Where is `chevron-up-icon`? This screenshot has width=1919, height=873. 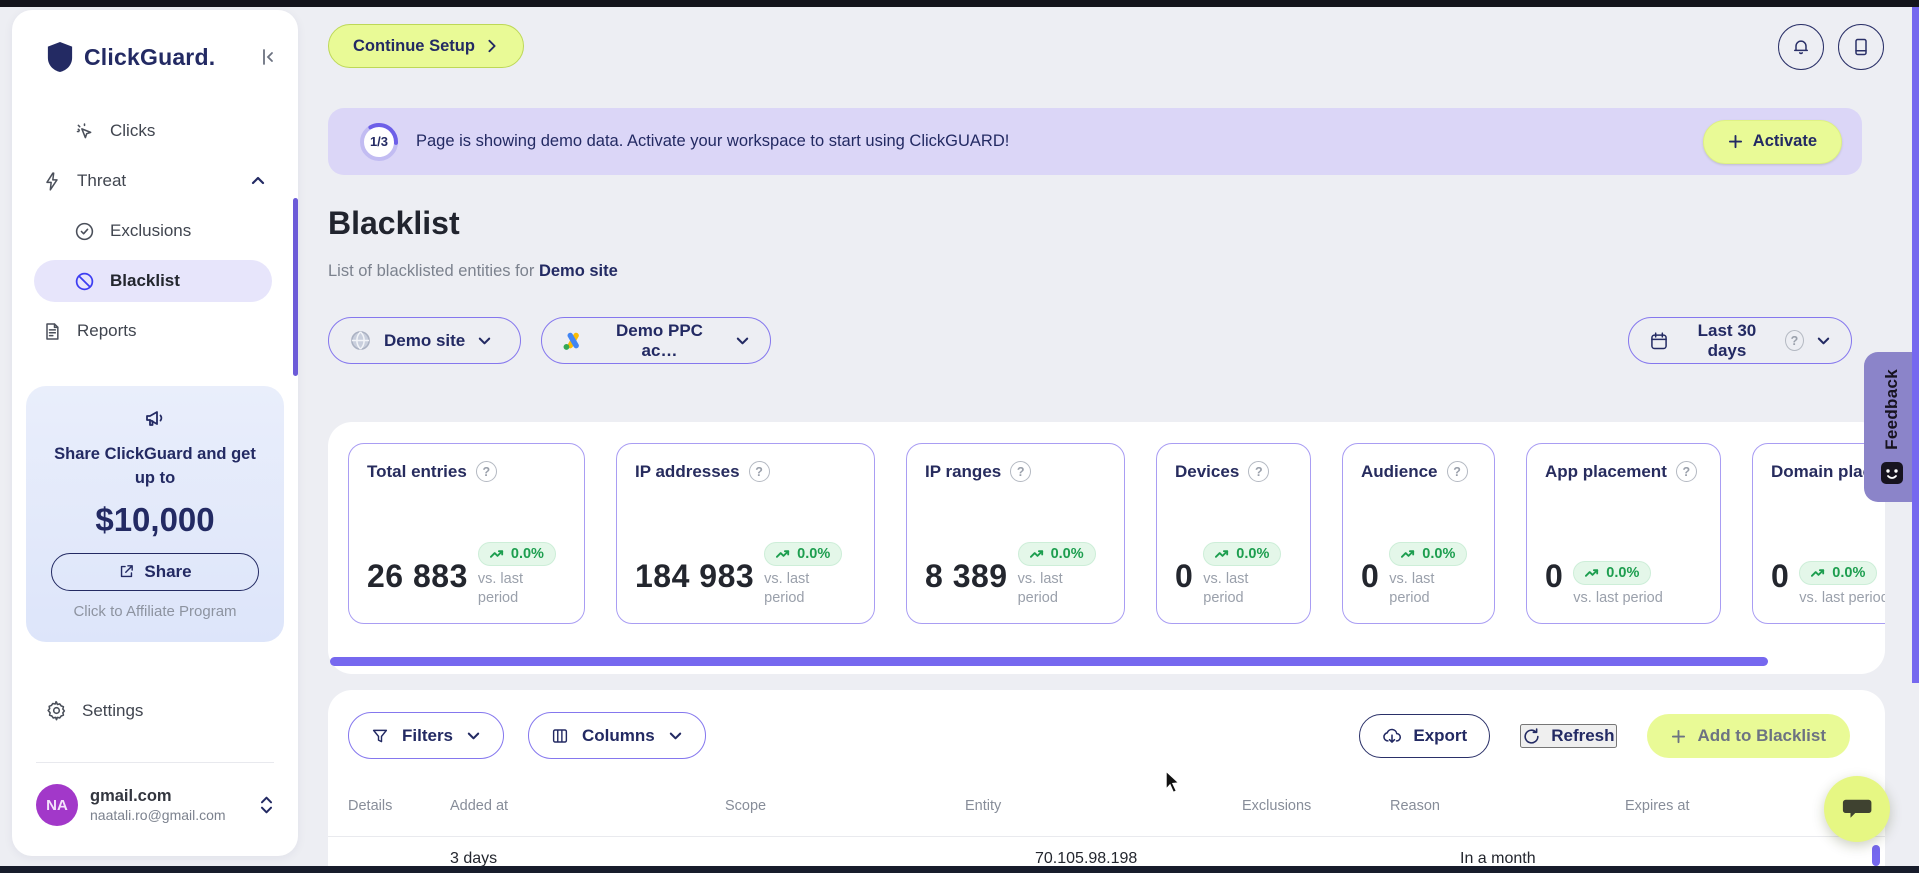
chevron-up-icon is located at coordinates (258, 181).